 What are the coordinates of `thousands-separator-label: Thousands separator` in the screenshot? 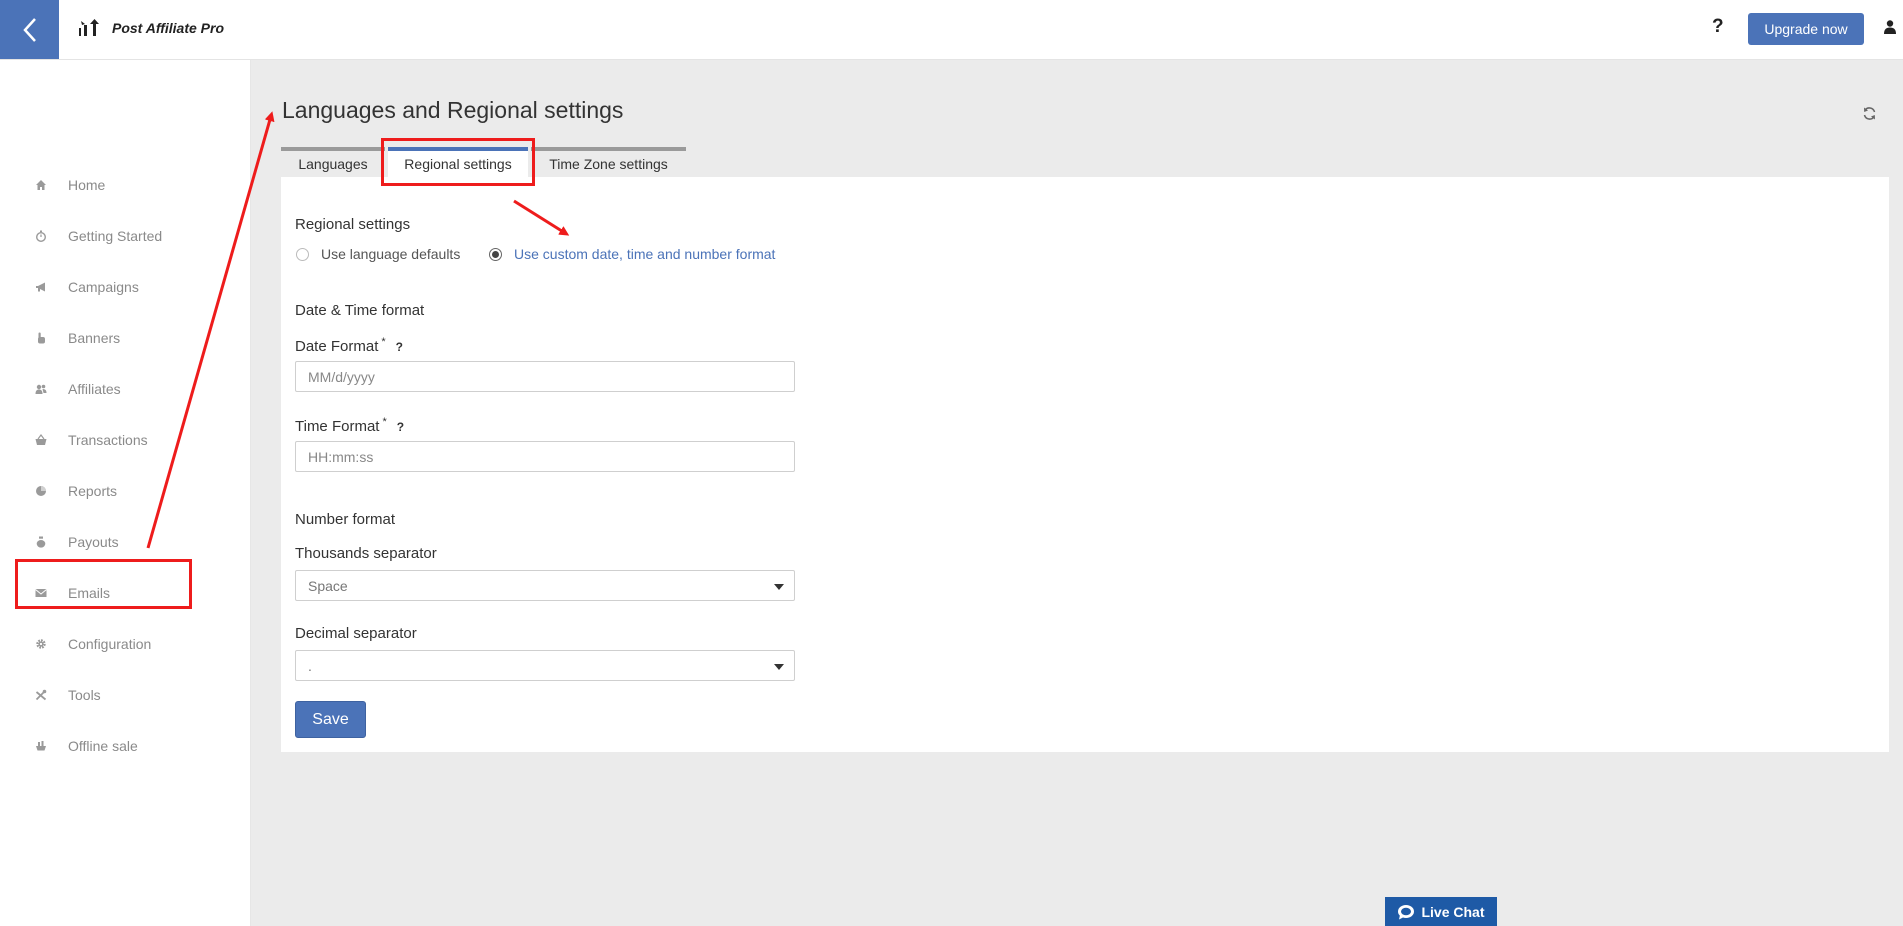 It's located at (366, 553).